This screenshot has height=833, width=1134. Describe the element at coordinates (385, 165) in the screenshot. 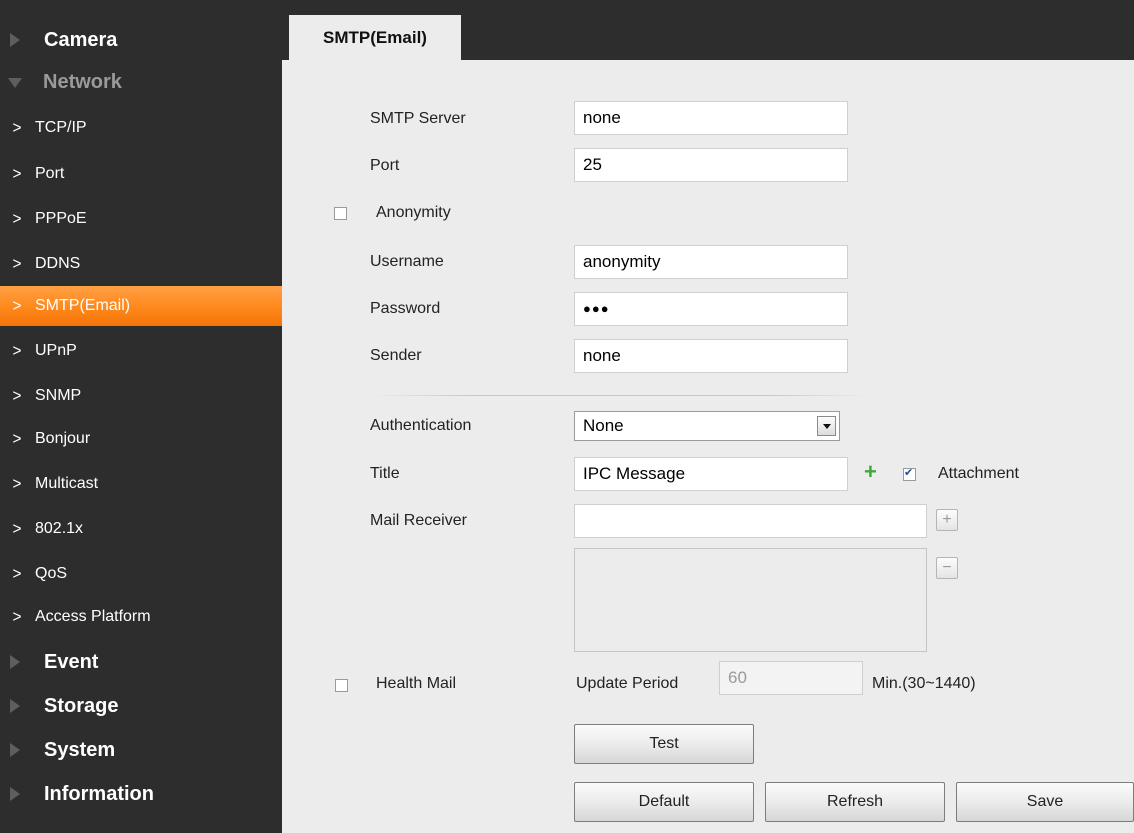

I see `port-label: Port` at that location.